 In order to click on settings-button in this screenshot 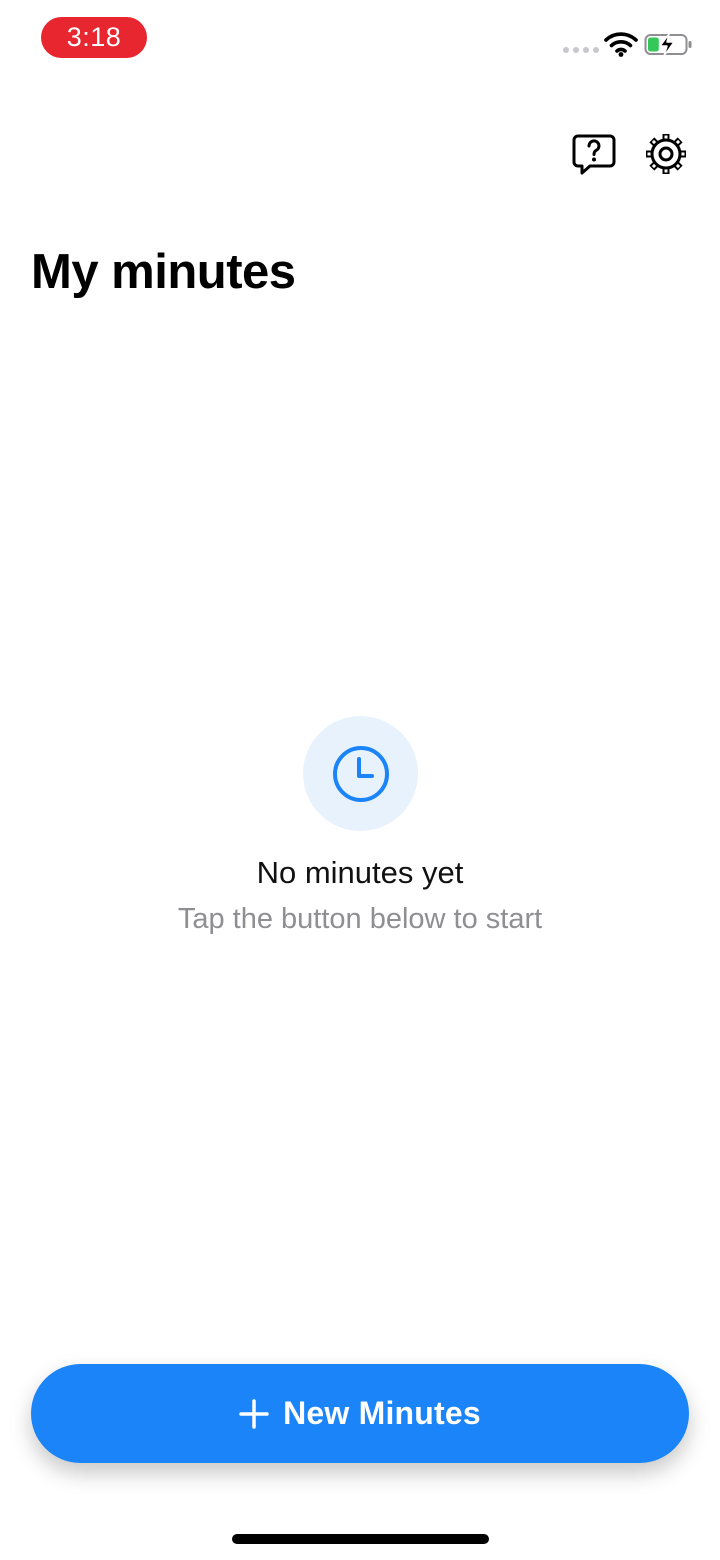, I will do `click(666, 154)`.